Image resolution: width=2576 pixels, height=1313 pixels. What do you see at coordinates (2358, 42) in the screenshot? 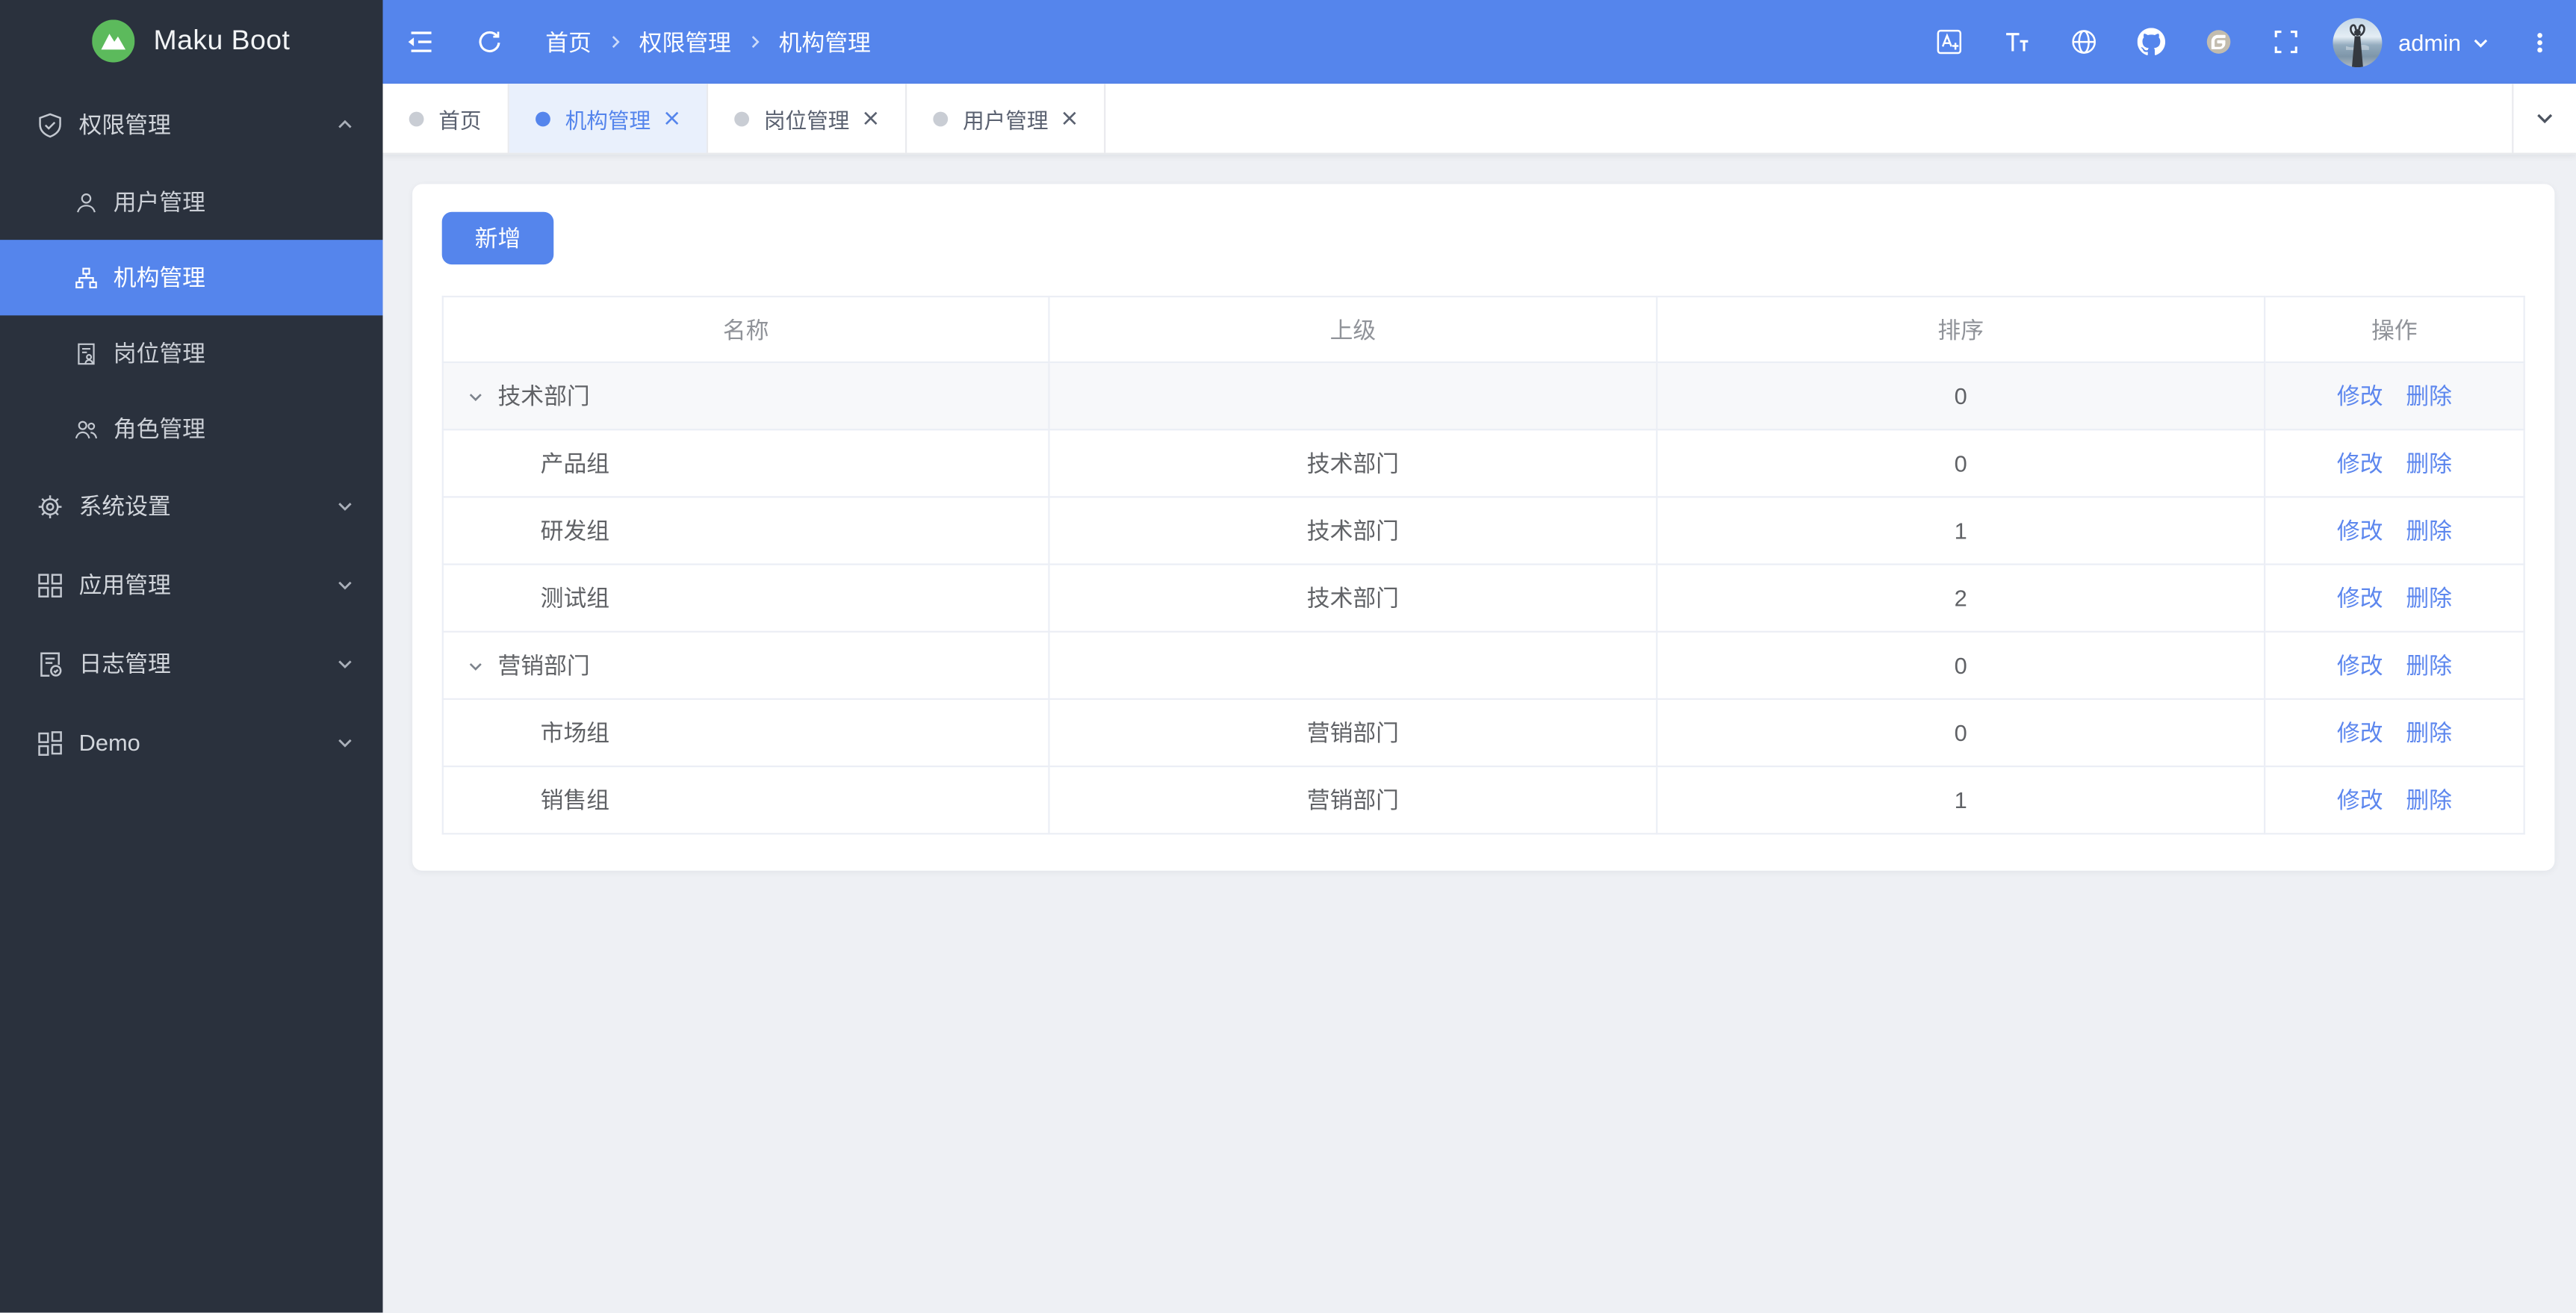
I see `avatar` at bounding box center [2358, 42].